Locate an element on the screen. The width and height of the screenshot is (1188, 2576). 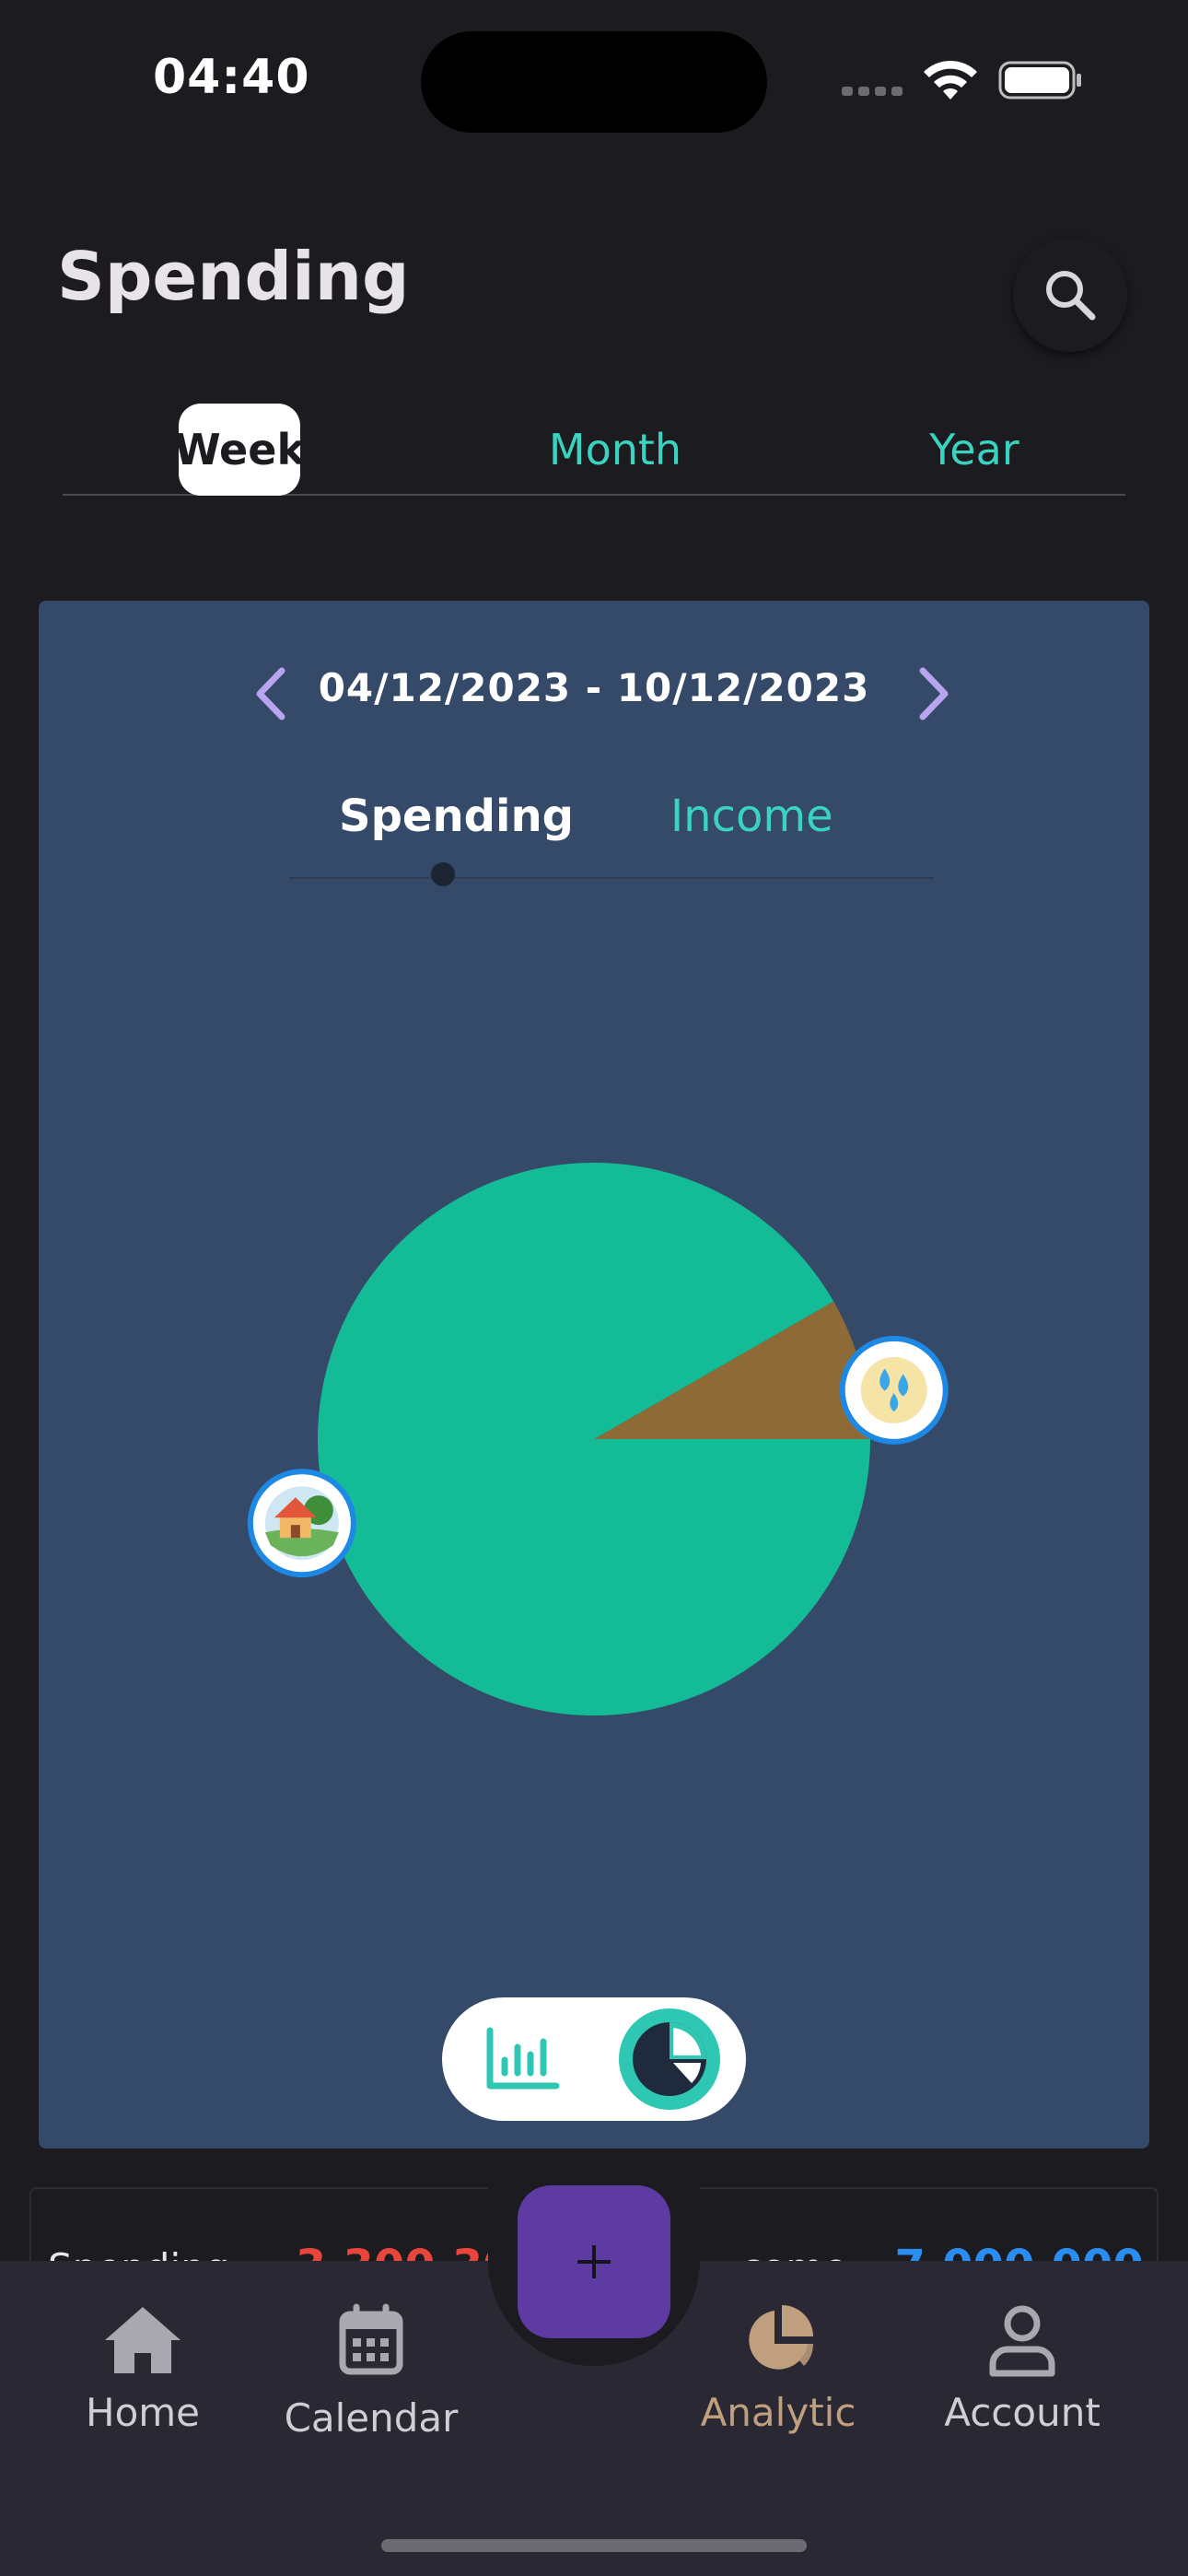
pie-chart is located at coordinates (598, 1438).